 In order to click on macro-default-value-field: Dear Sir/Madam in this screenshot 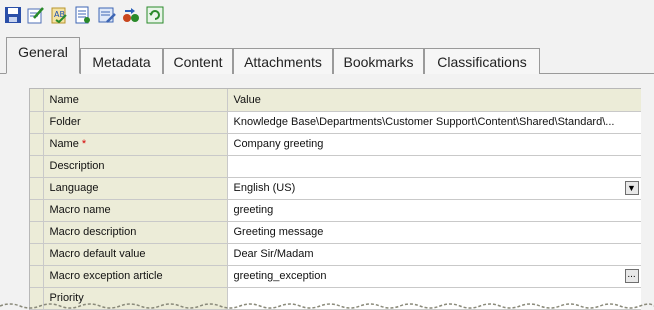, I will do `click(434, 254)`.